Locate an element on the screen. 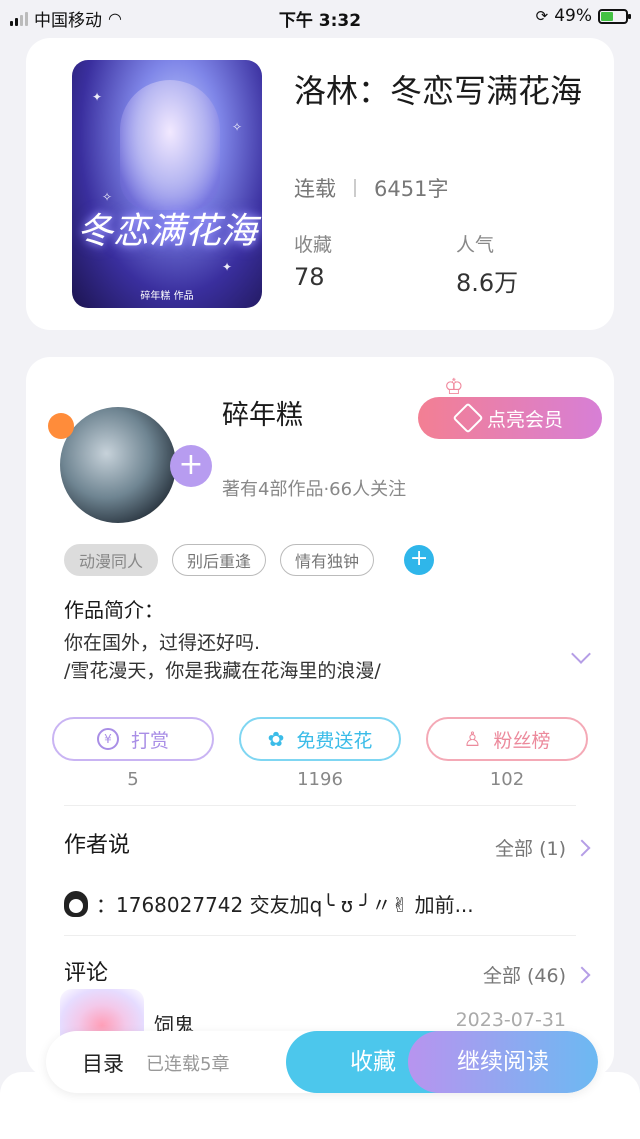 The width and height of the screenshot is (640, 1139). follow-plus-button: + is located at coordinates (191, 466).